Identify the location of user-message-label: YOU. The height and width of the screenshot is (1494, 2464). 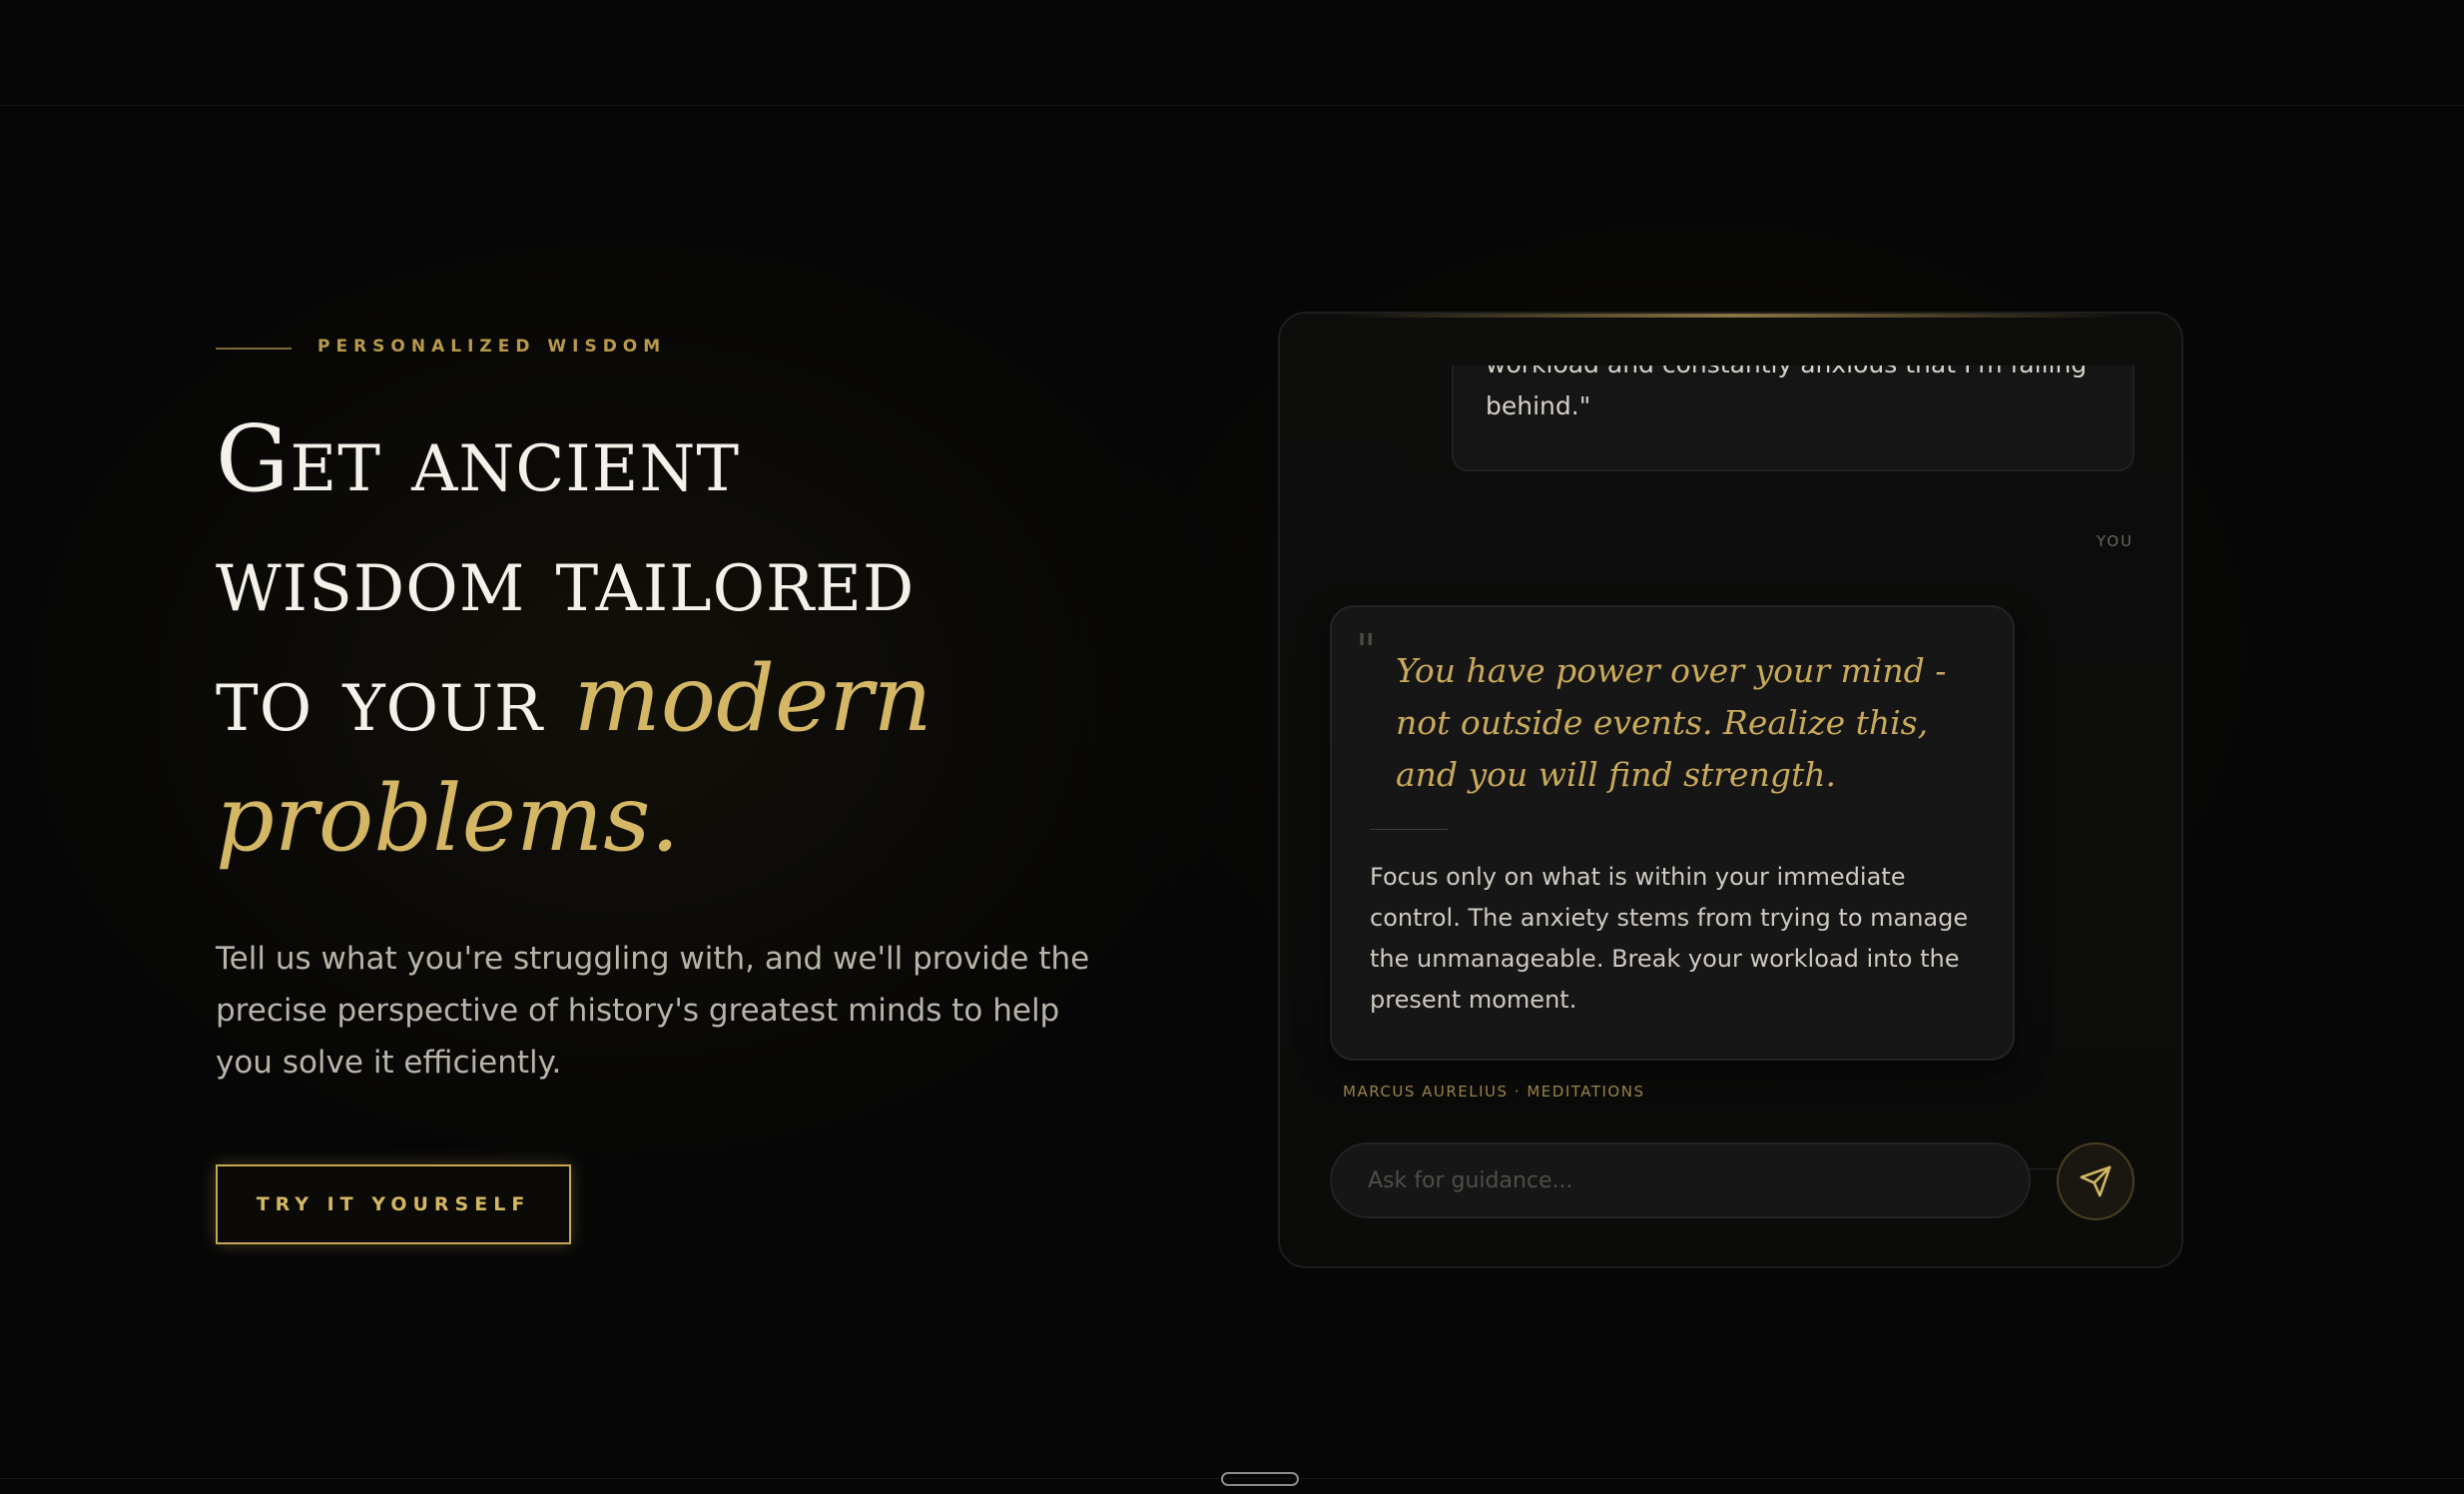
(2115, 541).